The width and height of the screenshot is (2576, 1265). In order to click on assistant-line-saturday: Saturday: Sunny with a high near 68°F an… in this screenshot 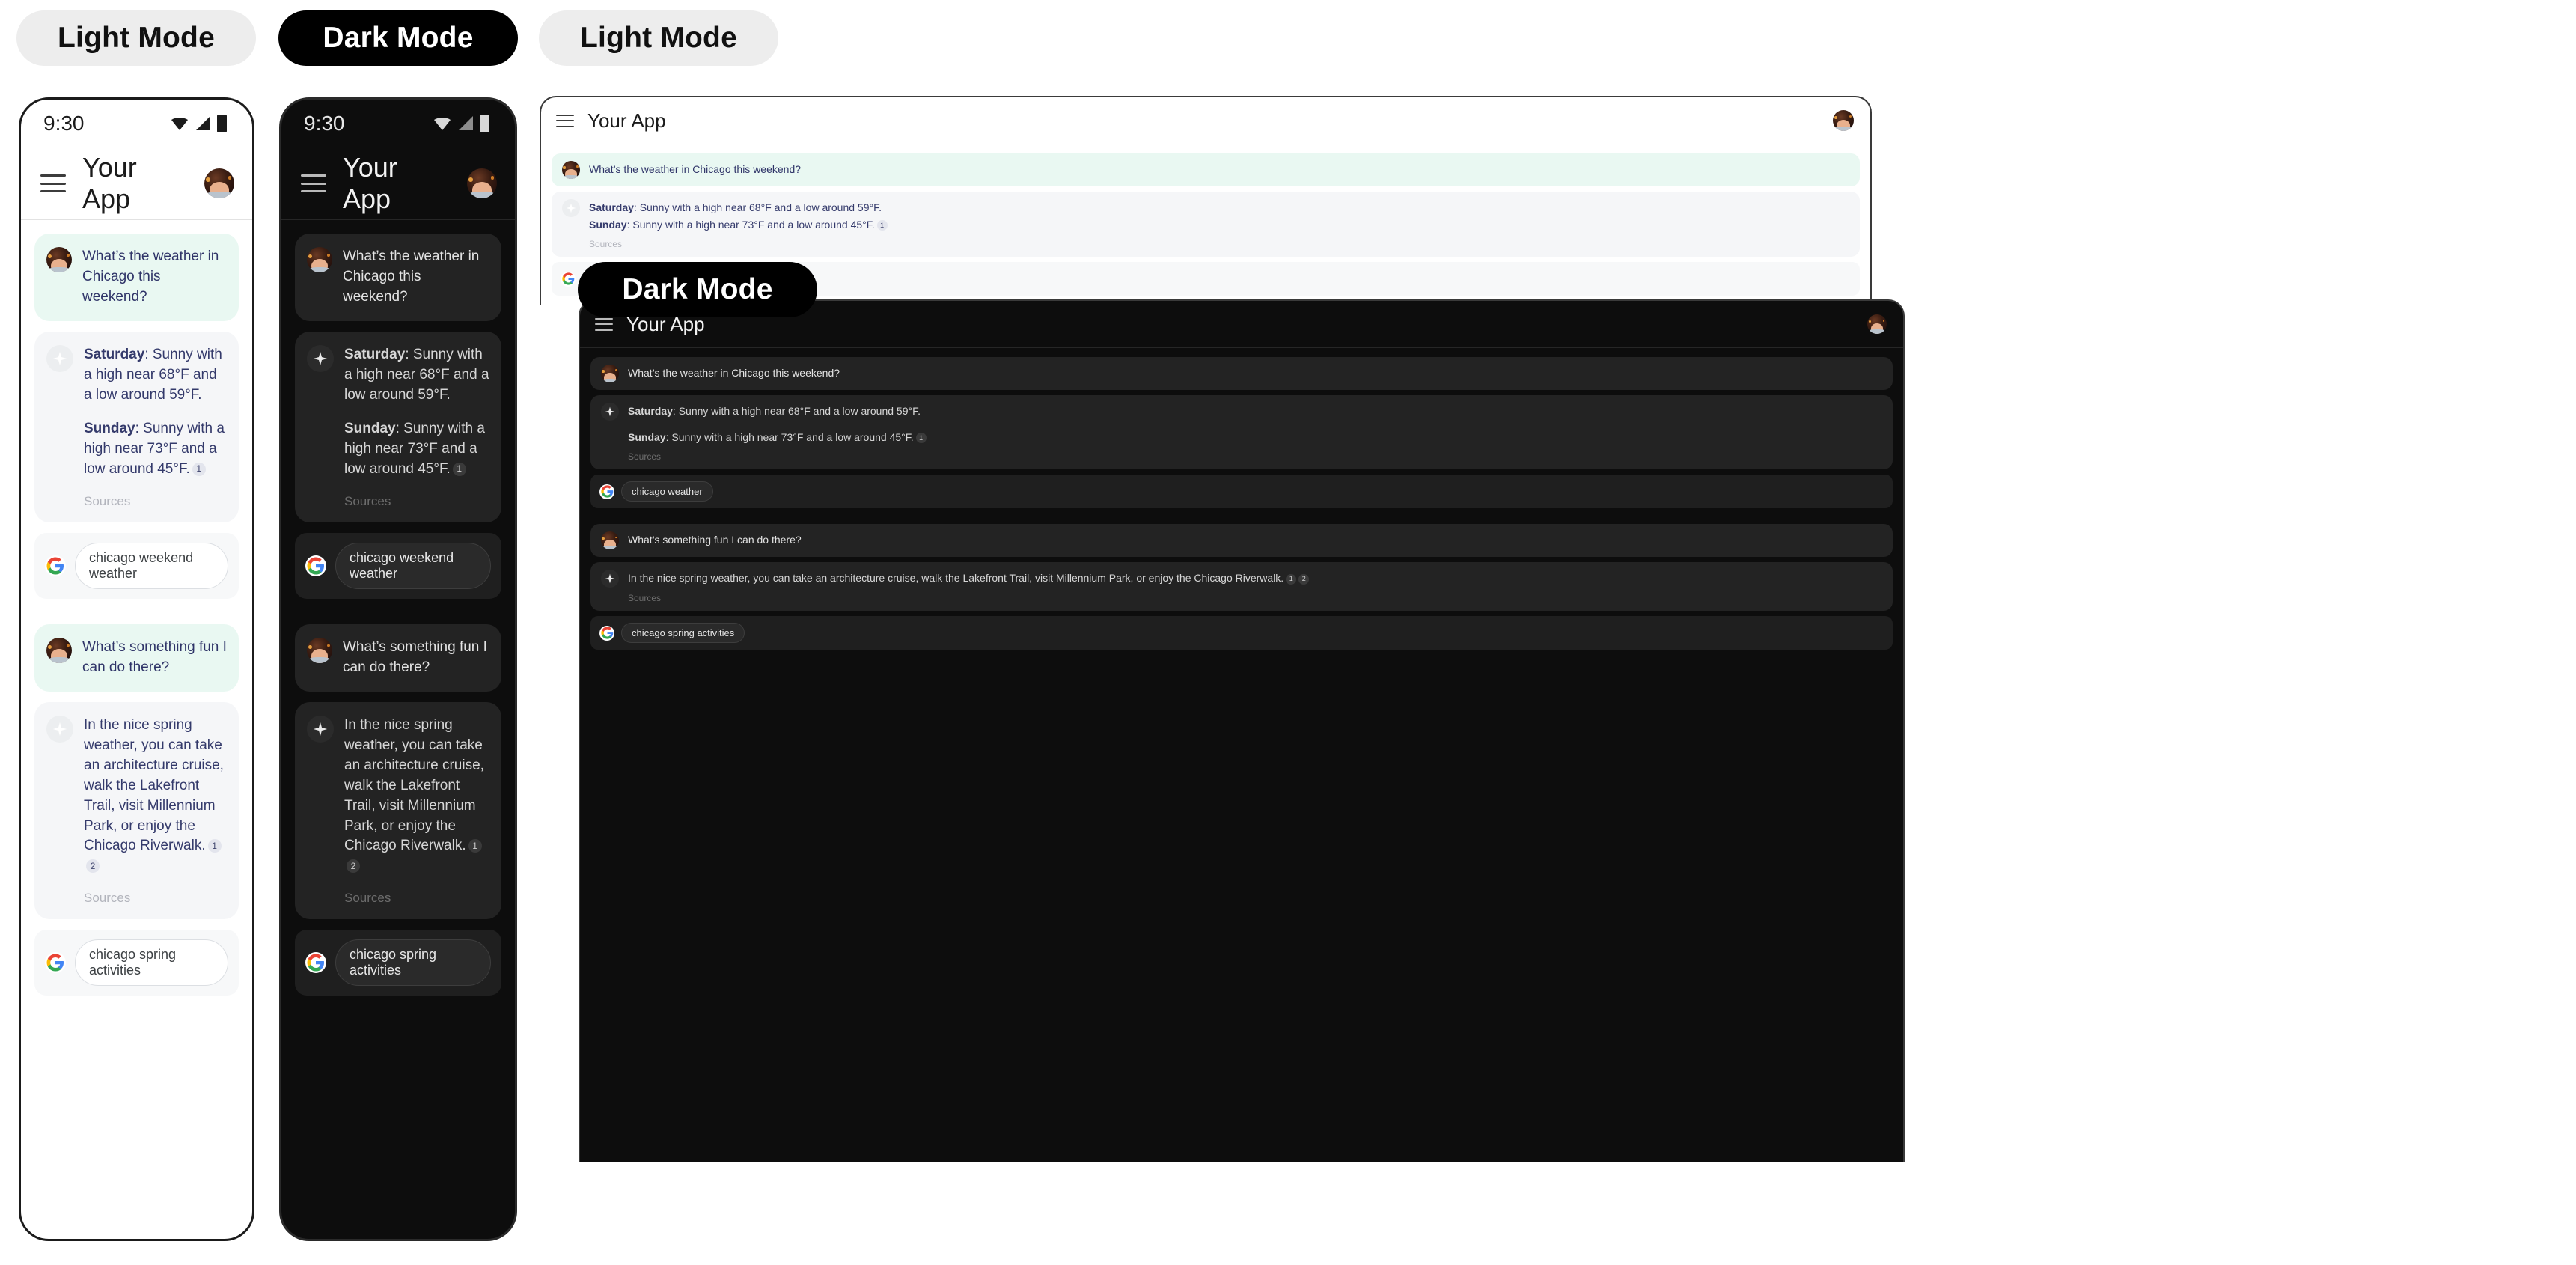, I will do `click(155, 375)`.